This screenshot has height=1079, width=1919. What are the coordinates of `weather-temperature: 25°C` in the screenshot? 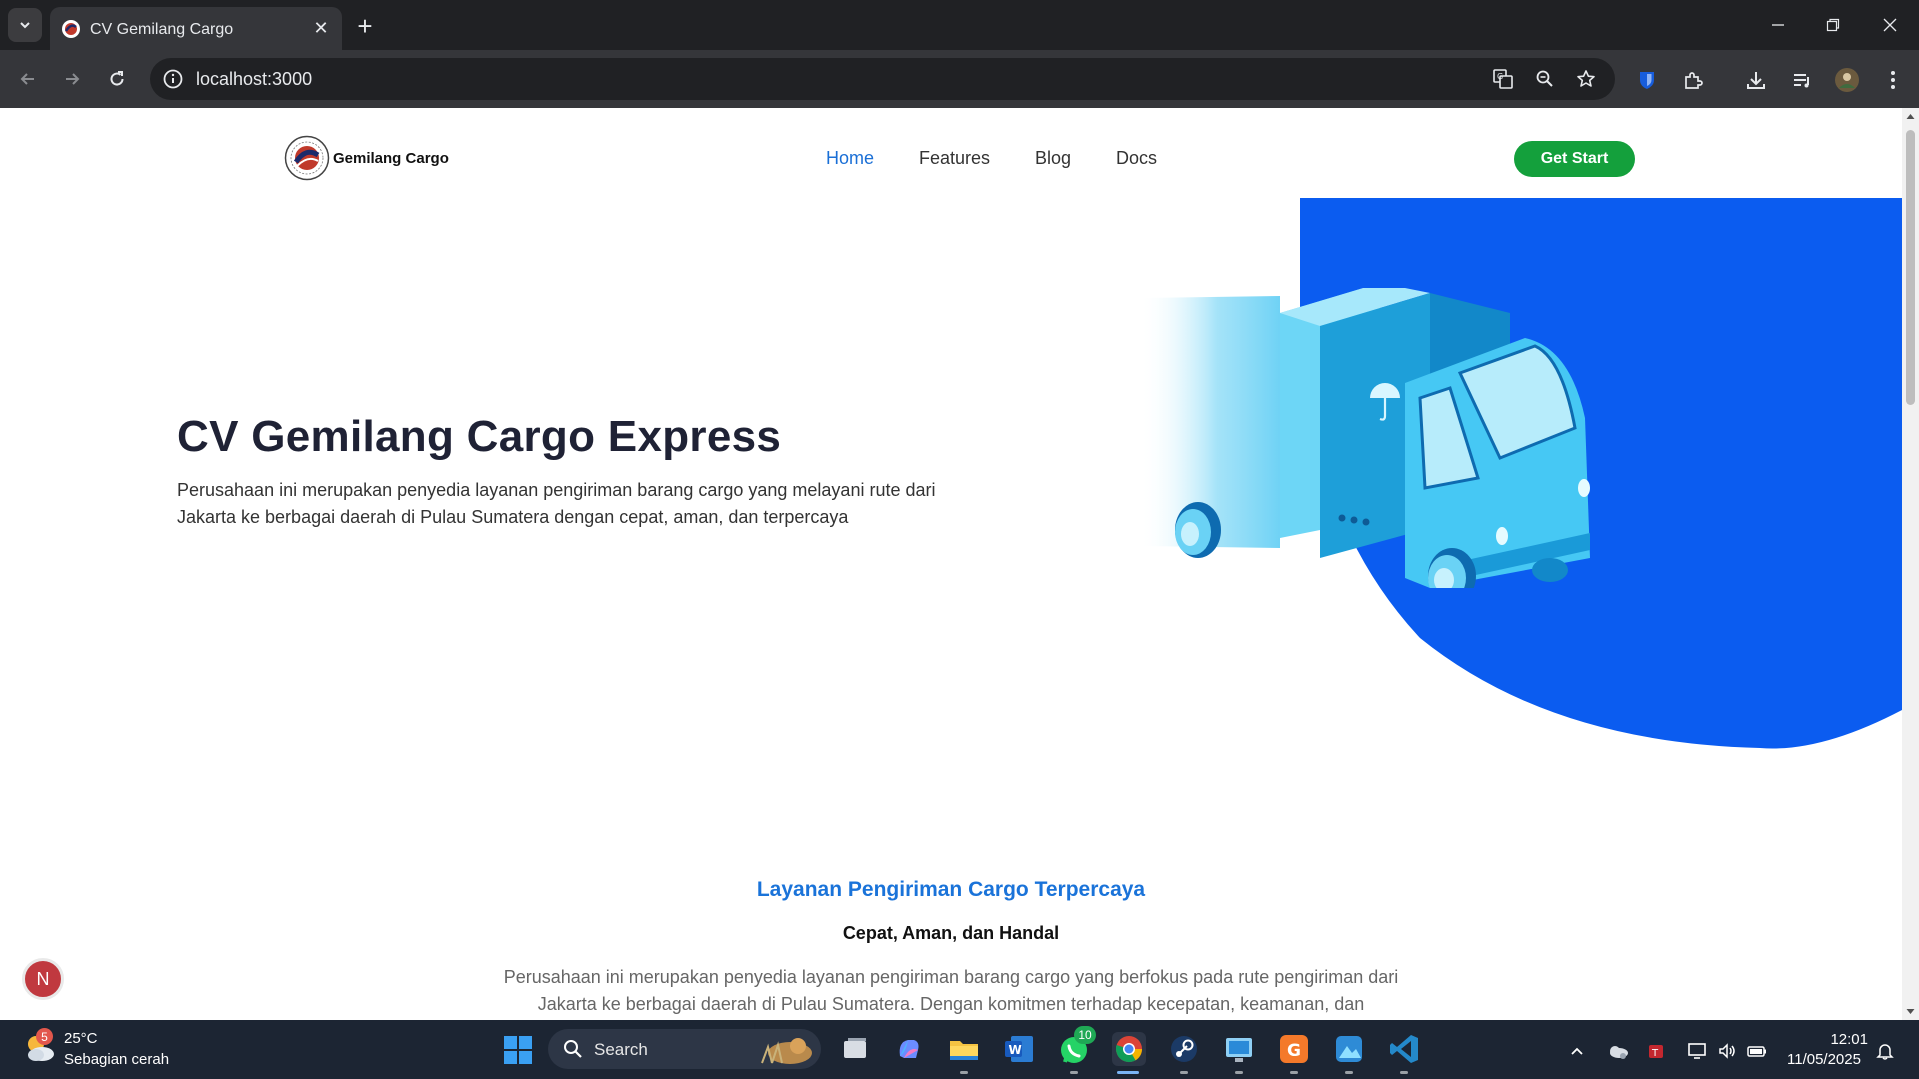 It's located at (81, 1038).